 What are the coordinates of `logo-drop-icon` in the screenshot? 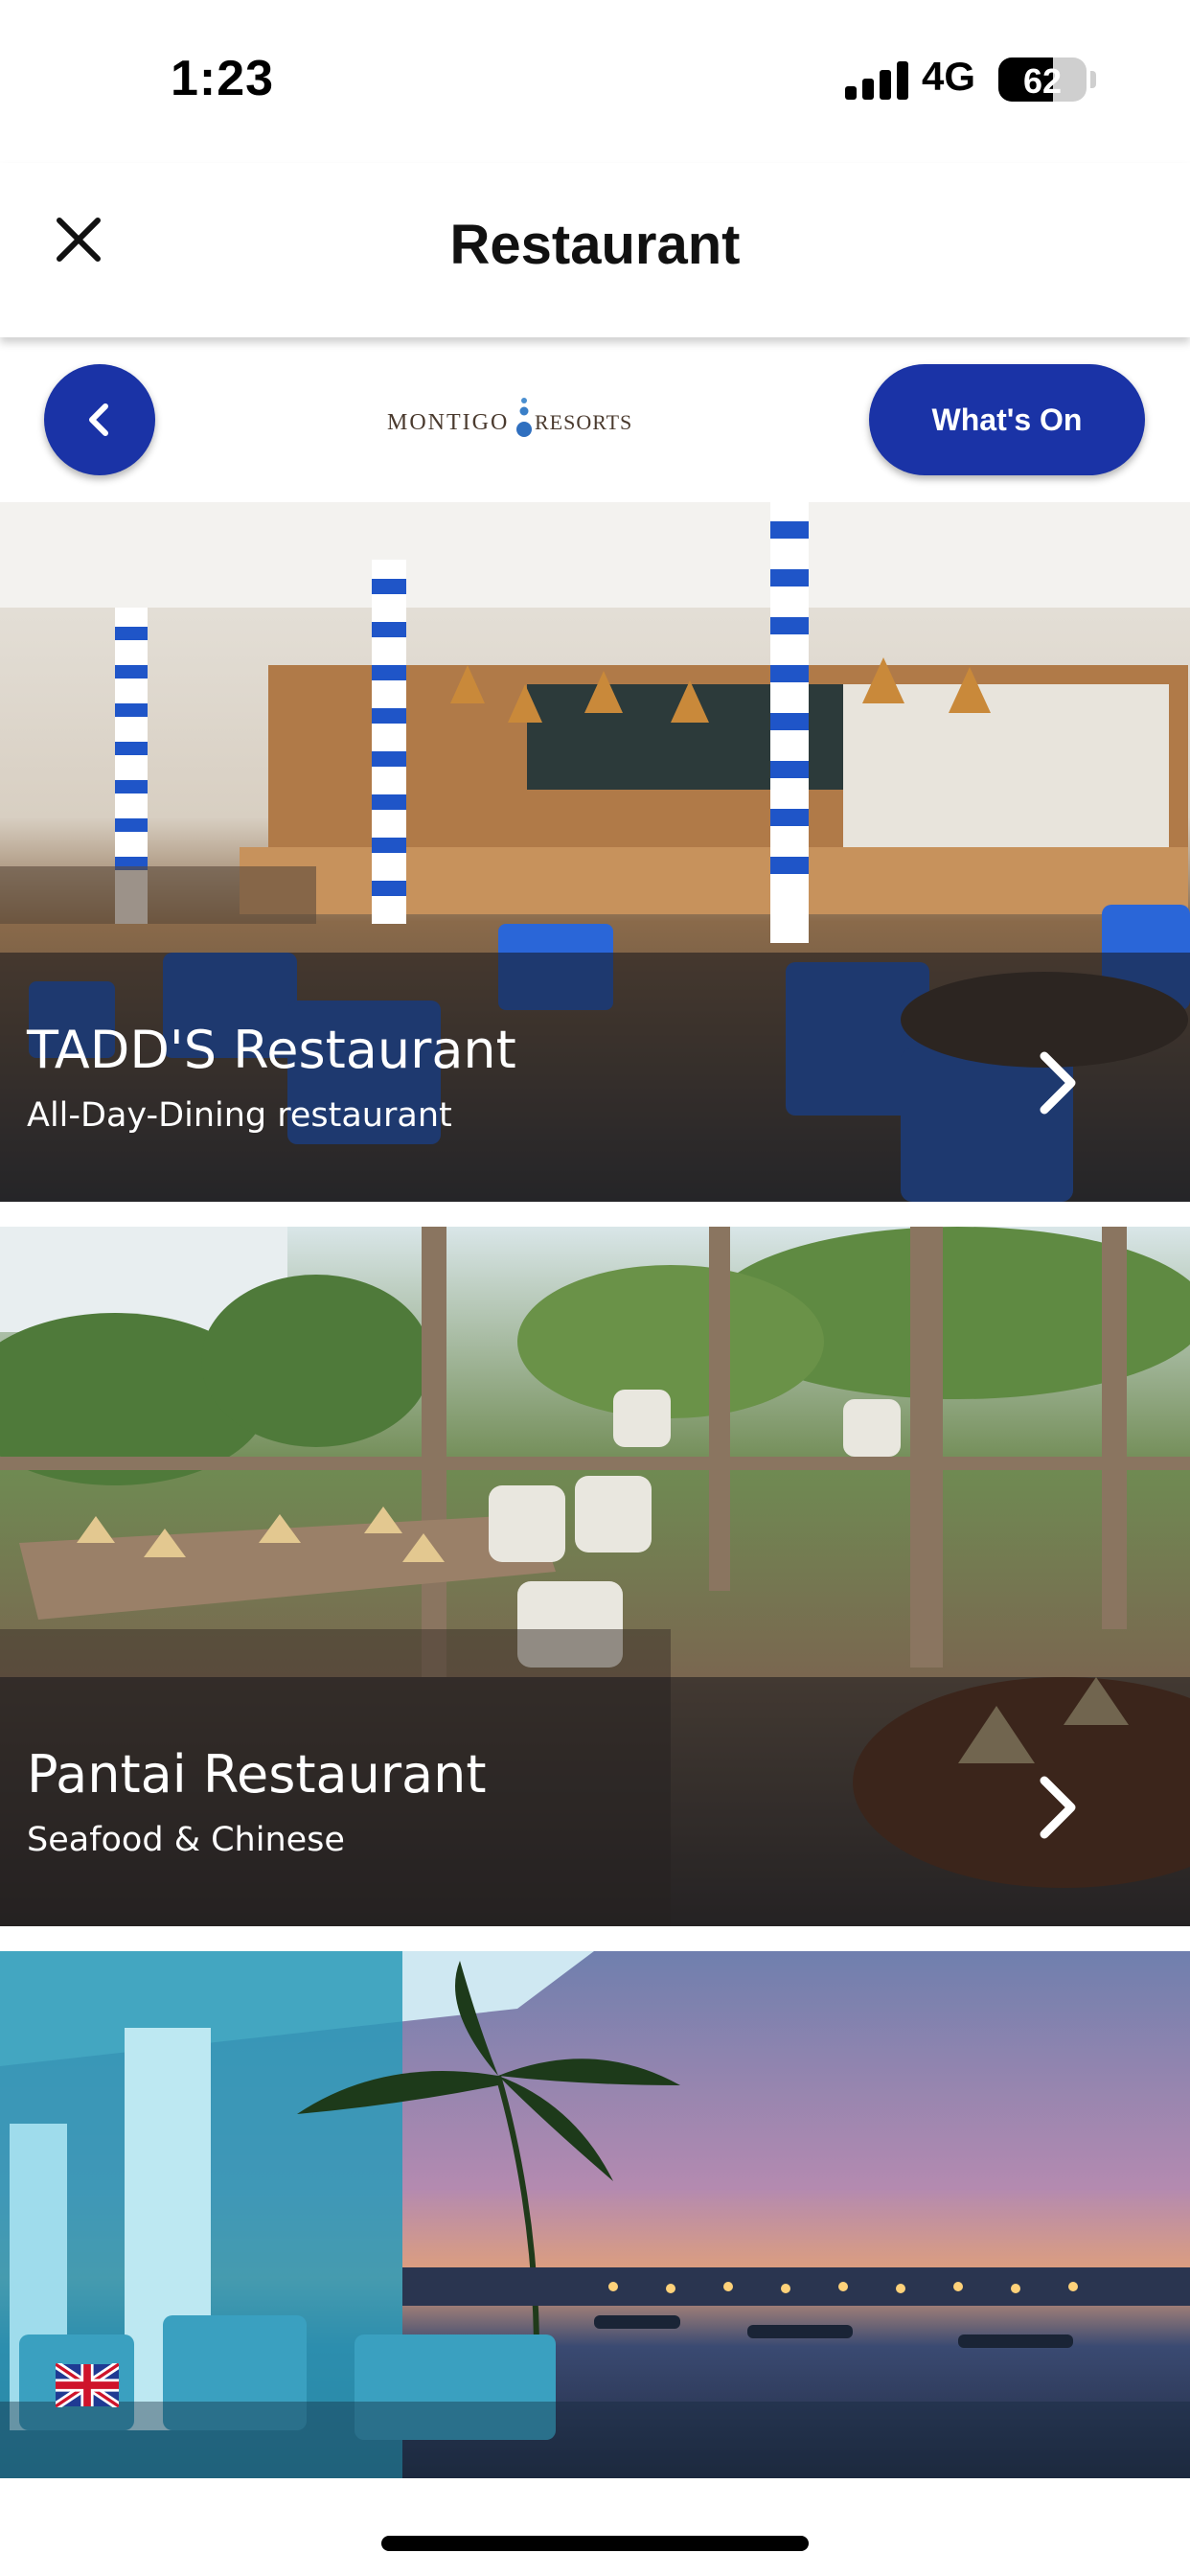 It's located at (524, 417).